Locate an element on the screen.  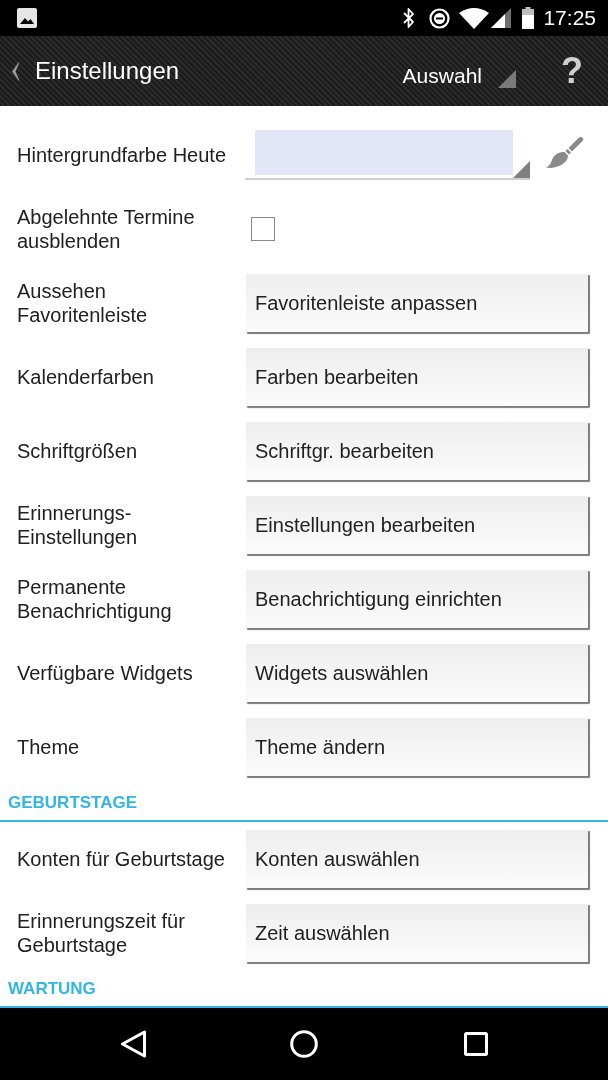
settings-button: Widgets auswählen is located at coordinates (417, 673).